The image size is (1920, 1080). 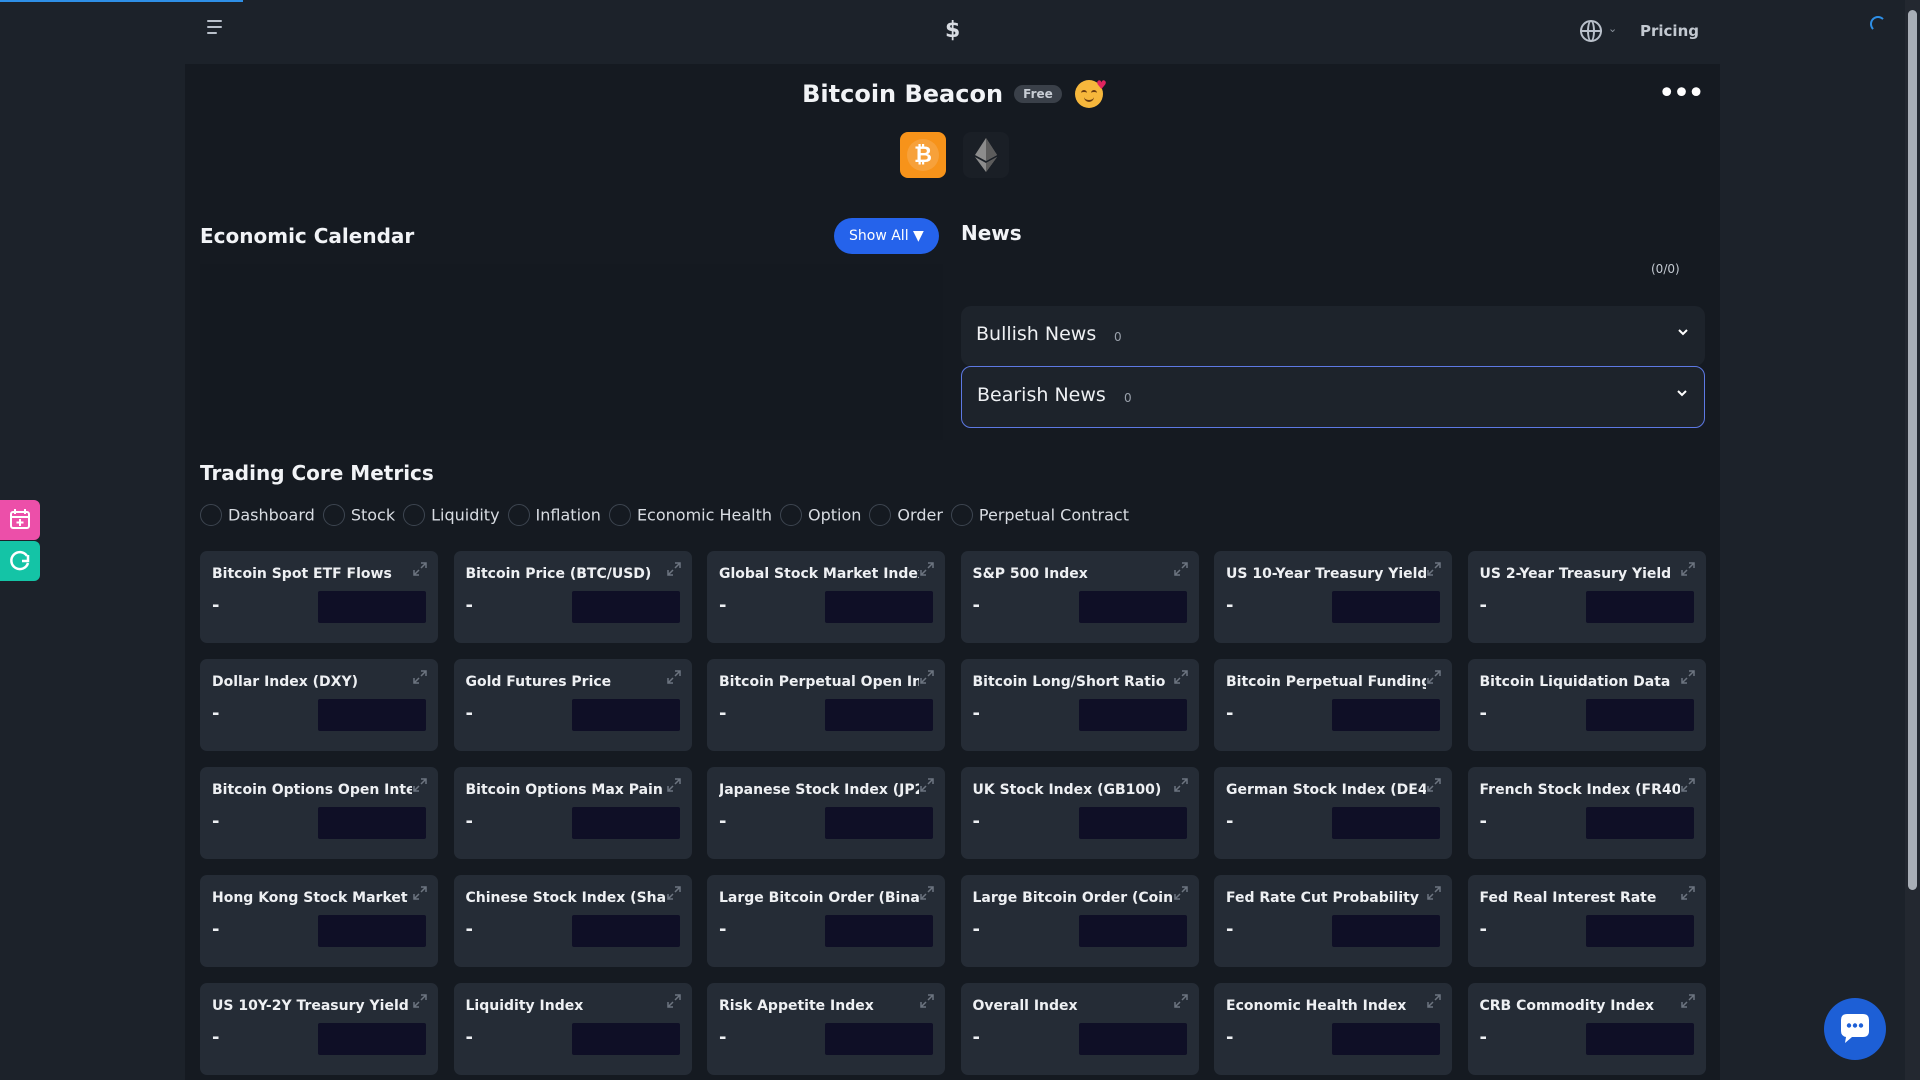 I want to click on refresh-icon, so click(x=20, y=561).